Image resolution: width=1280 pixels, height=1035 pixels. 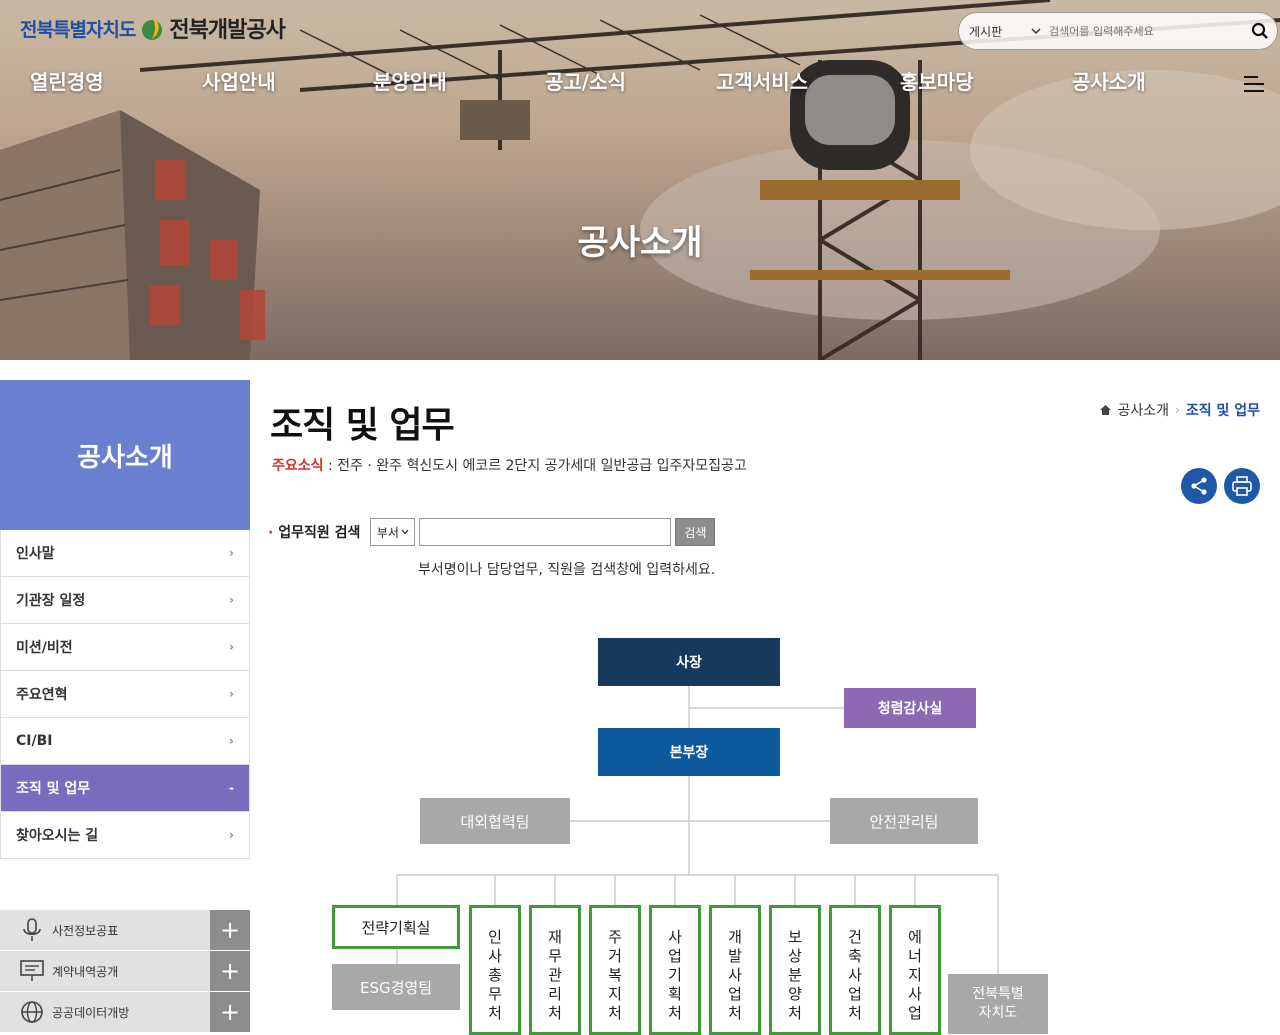 I want to click on nav-item-customer-service: 고객서비스, so click(x=762, y=80).